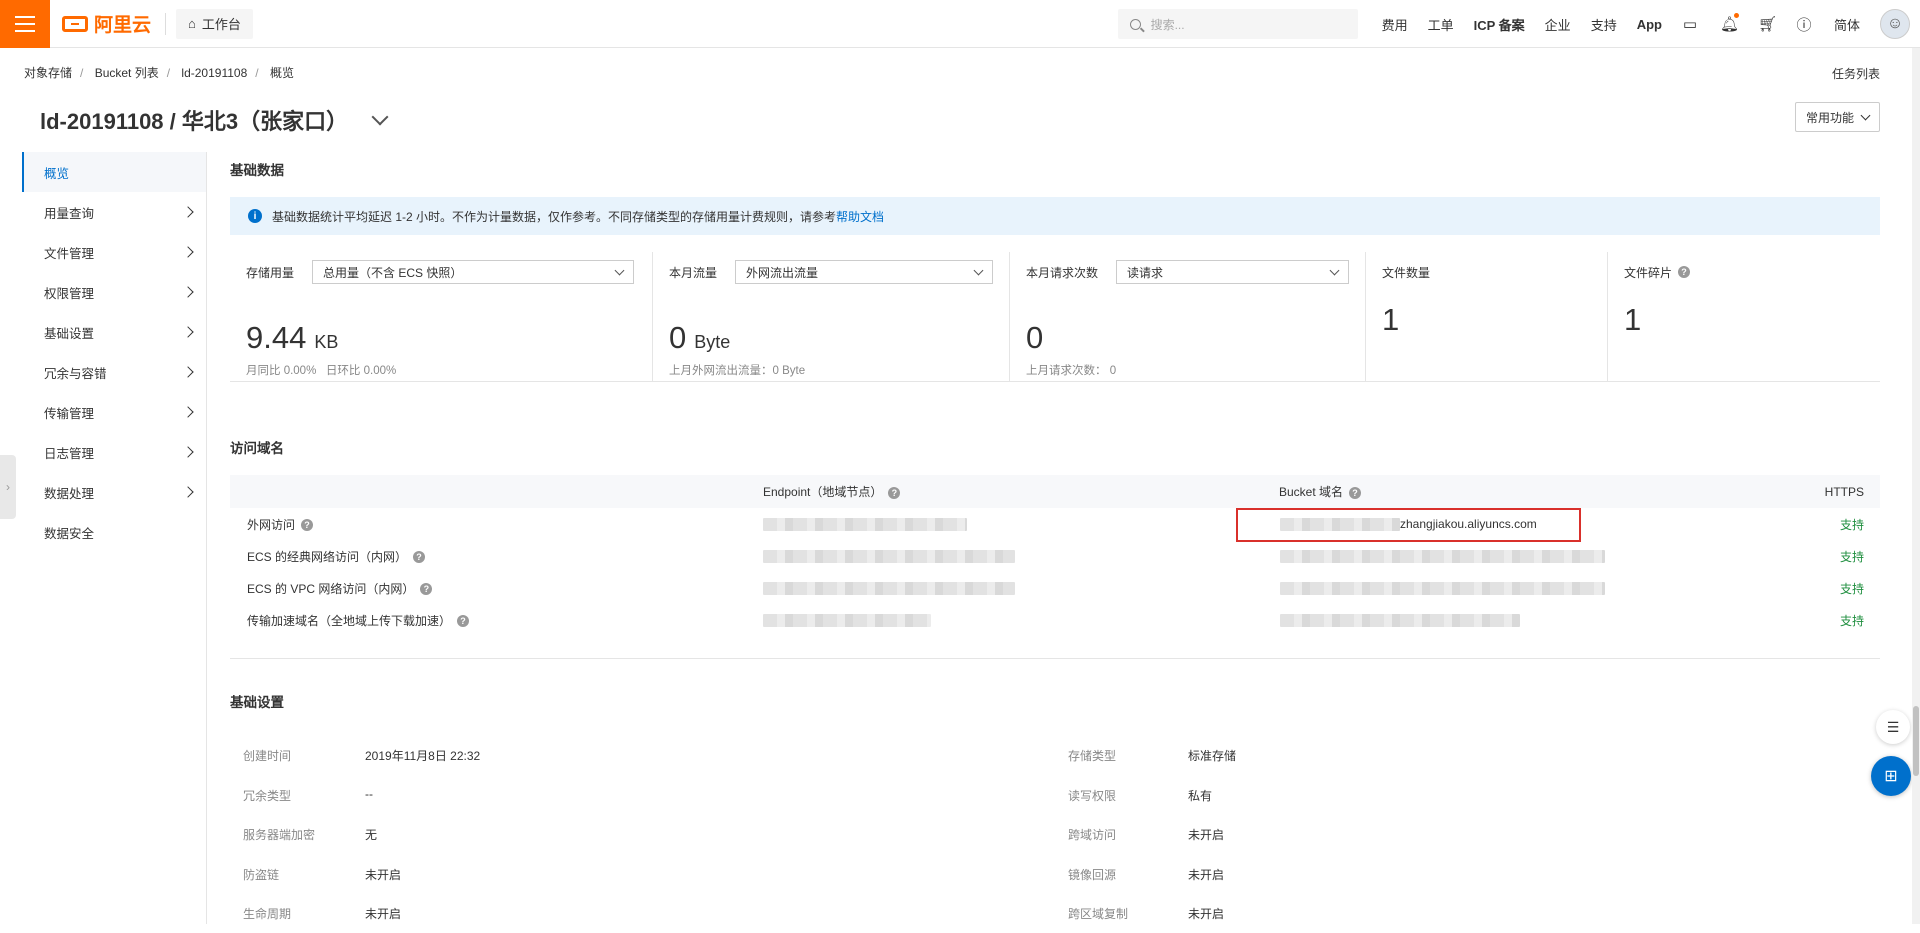 The height and width of the screenshot is (933, 1920). What do you see at coordinates (1232, 272) in the screenshot?
I see `request-type-select: 读请求` at bounding box center [1232, 272].